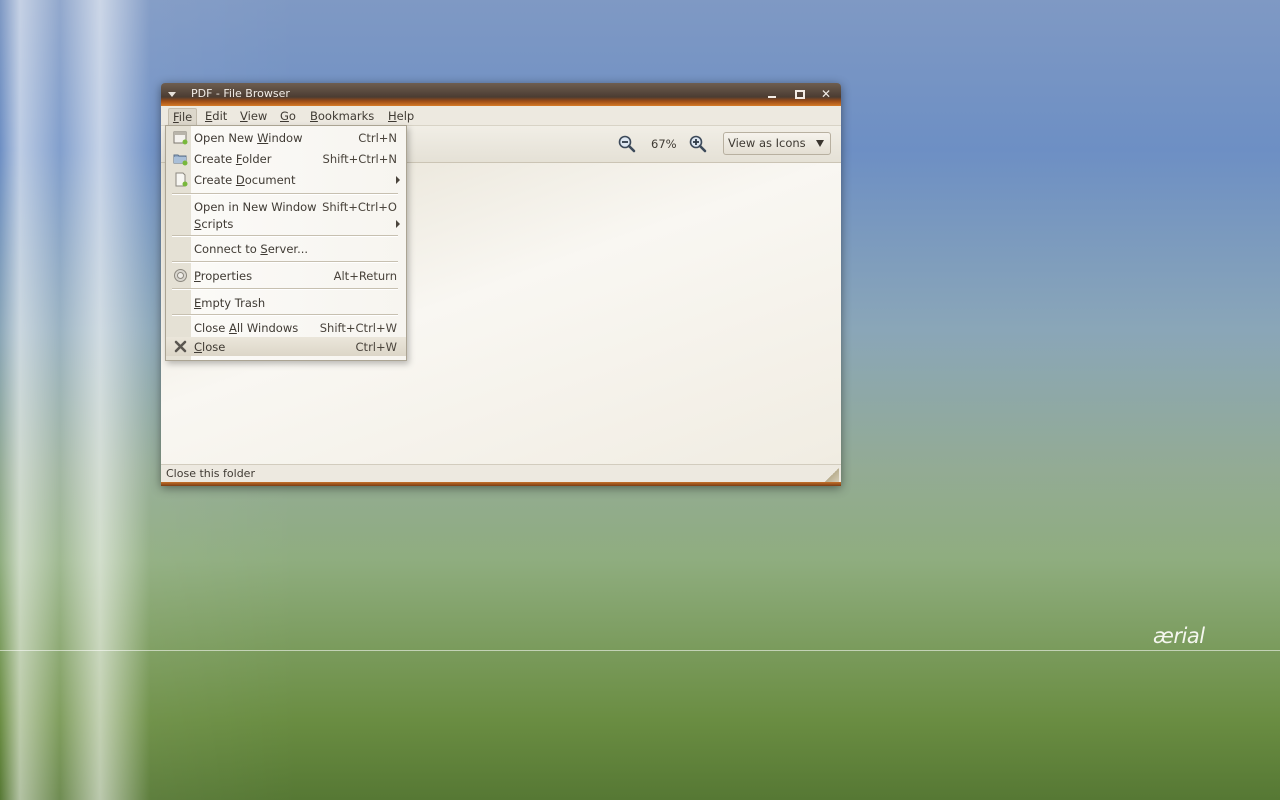 This screenshot has width=1280, height=800. I want to click on zoom-out-icon, so click(627, 144).